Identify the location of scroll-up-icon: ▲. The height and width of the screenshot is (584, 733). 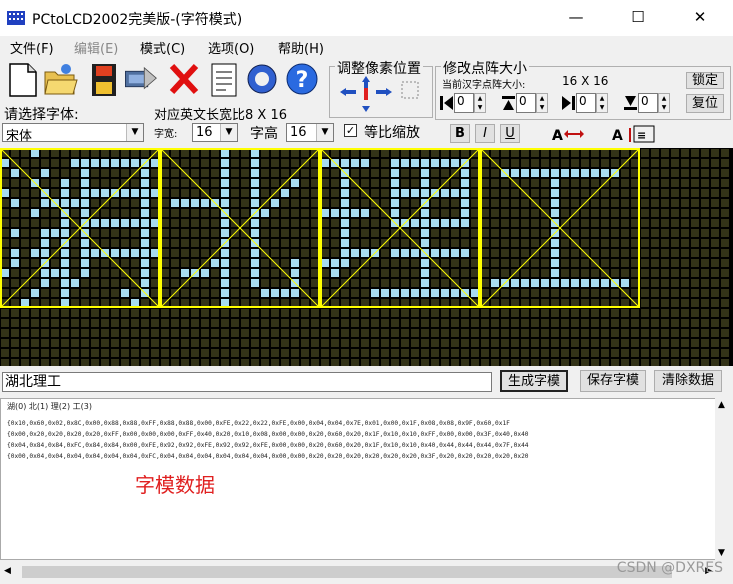
(721, 405).